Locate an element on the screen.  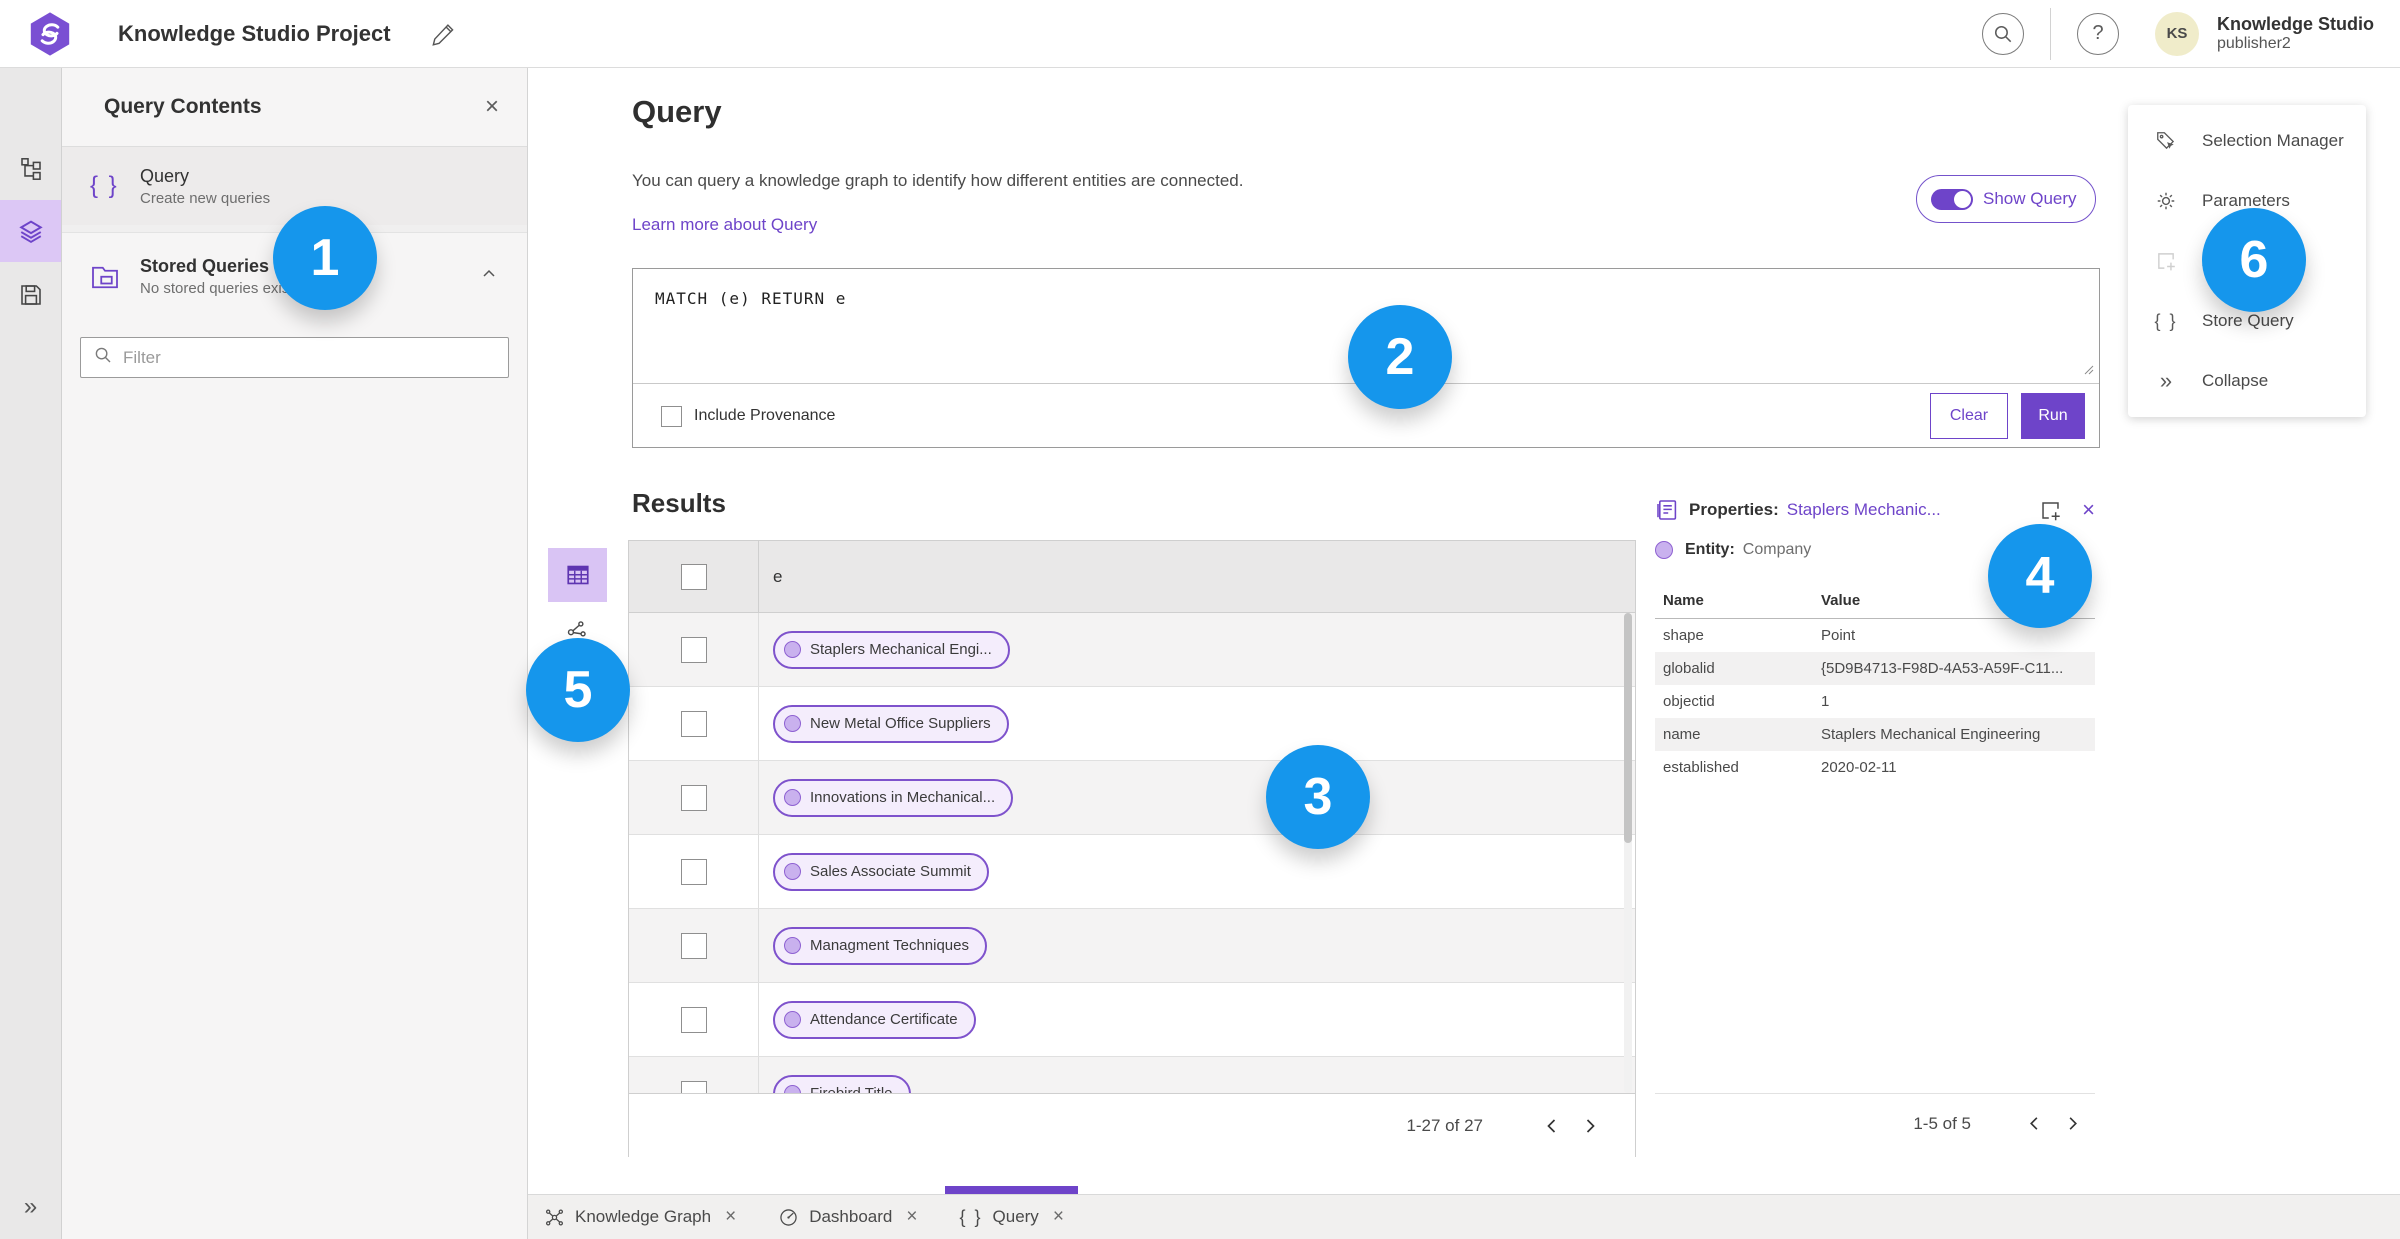
entity-pill: New Metal Office Suppliers is located at coordinates (891, 723).